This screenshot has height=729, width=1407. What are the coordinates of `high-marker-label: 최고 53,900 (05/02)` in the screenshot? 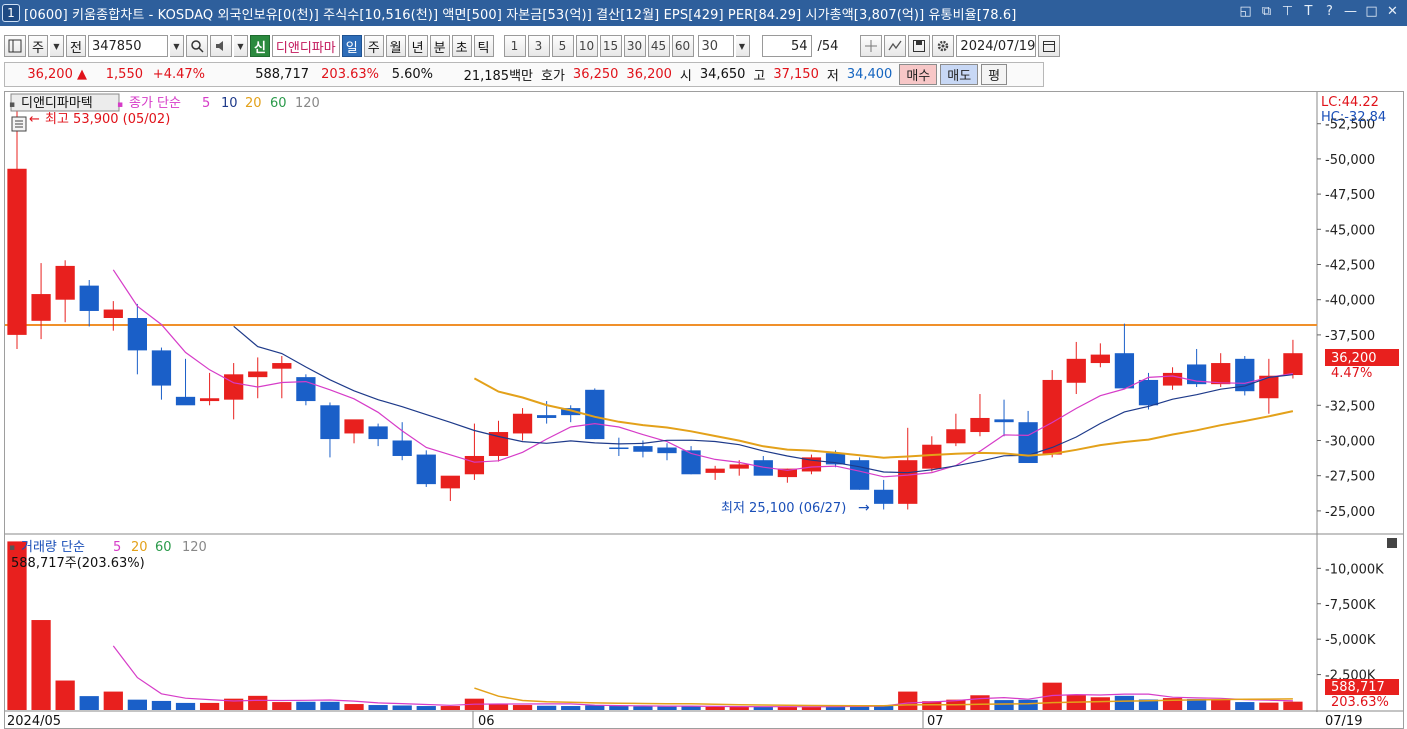 It's located at (107, 119).